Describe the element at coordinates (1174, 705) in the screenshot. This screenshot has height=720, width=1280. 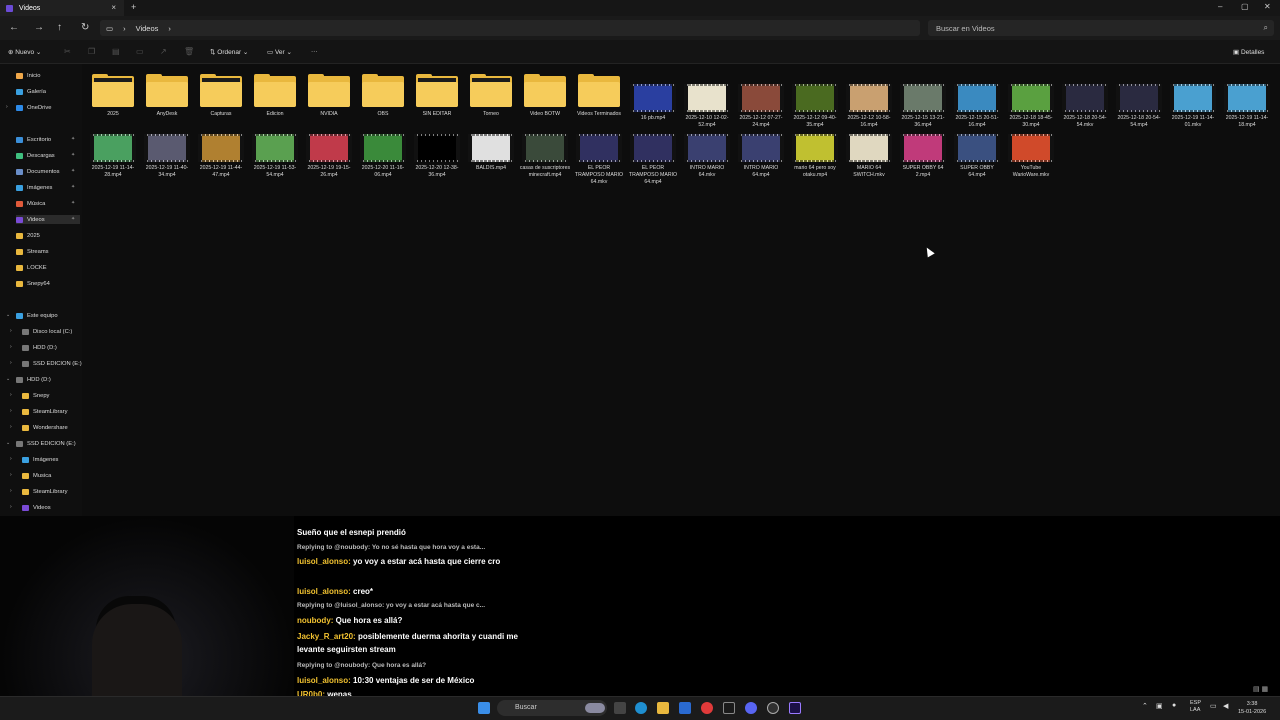
I see `mic-icon: ●` at that location.